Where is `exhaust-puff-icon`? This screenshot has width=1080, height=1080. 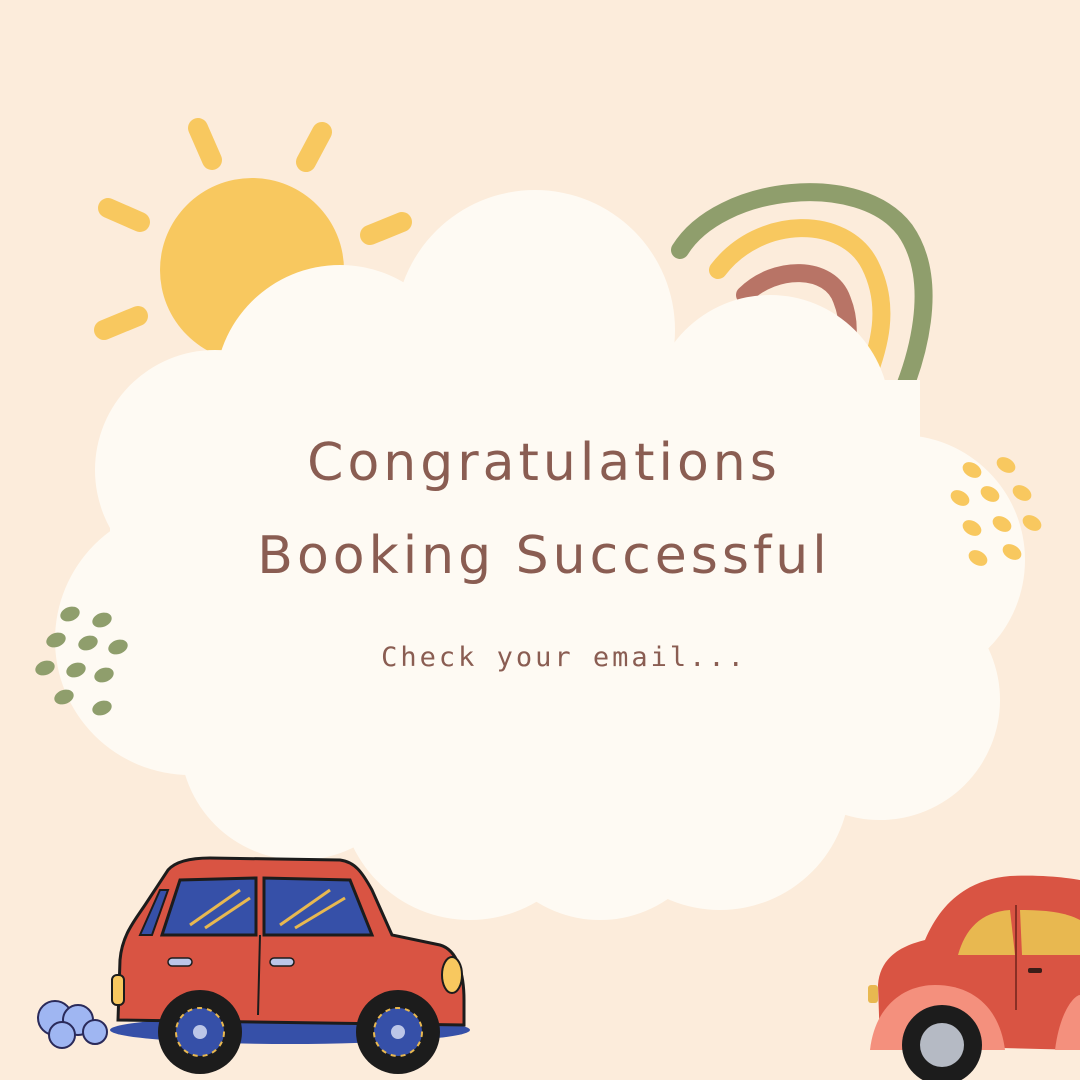
exhaust-puff-icon is located at coordinates (72, 1024).